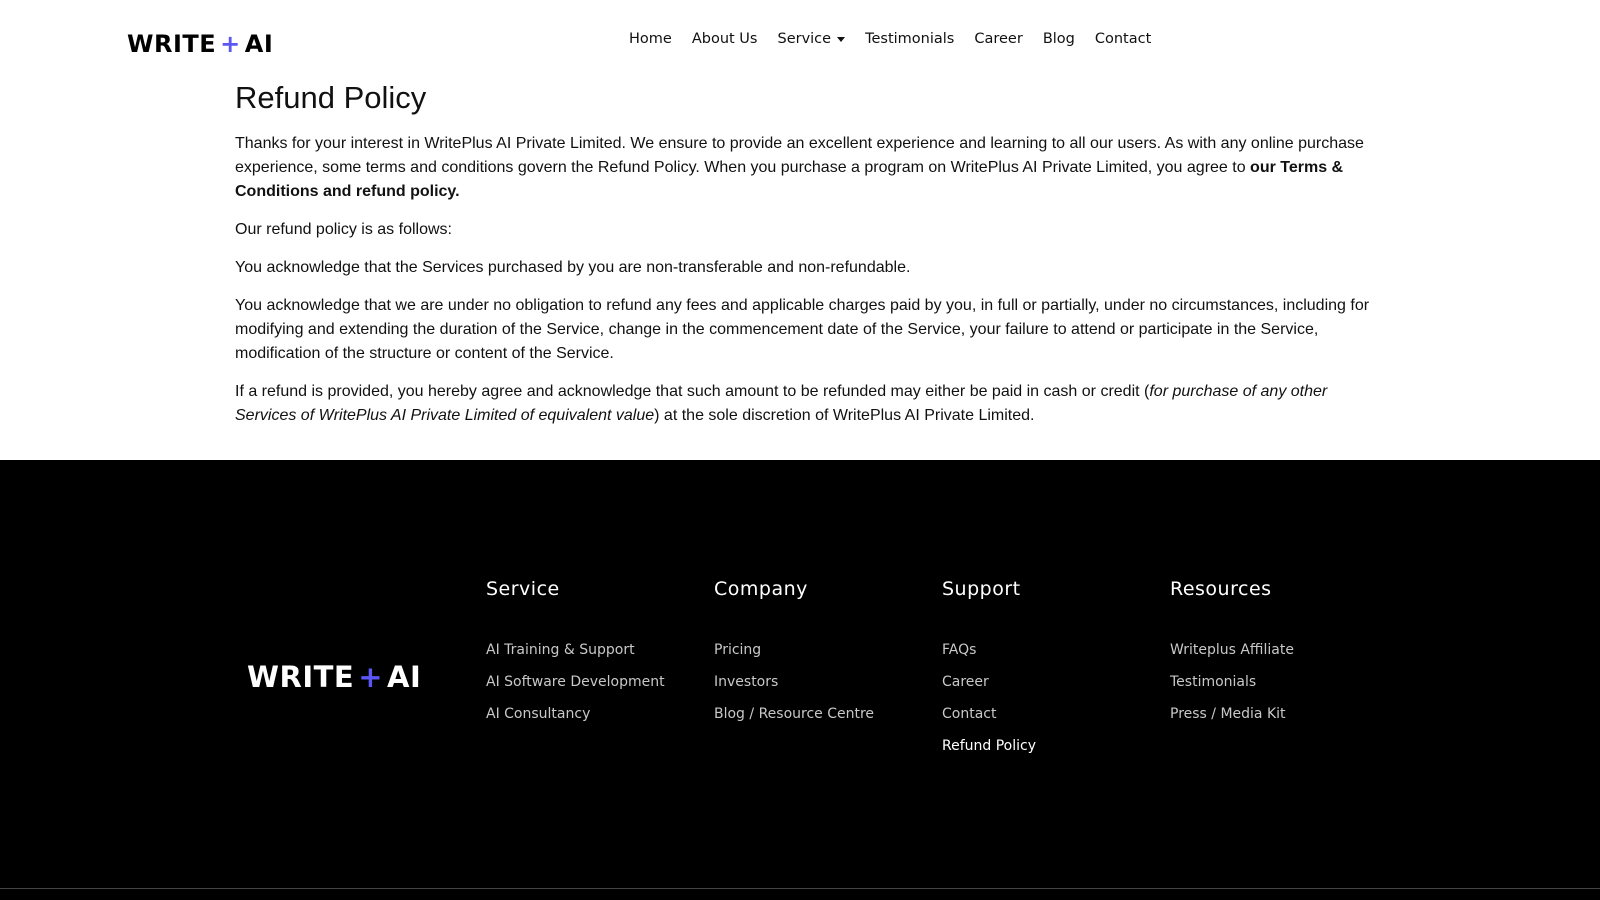 The width and height of the screenshot is (1600, 900). What do you see at coordinates (989, 658) in the screenshot?
I see `footer-link: FAQs` at bounding box center [989, 658].